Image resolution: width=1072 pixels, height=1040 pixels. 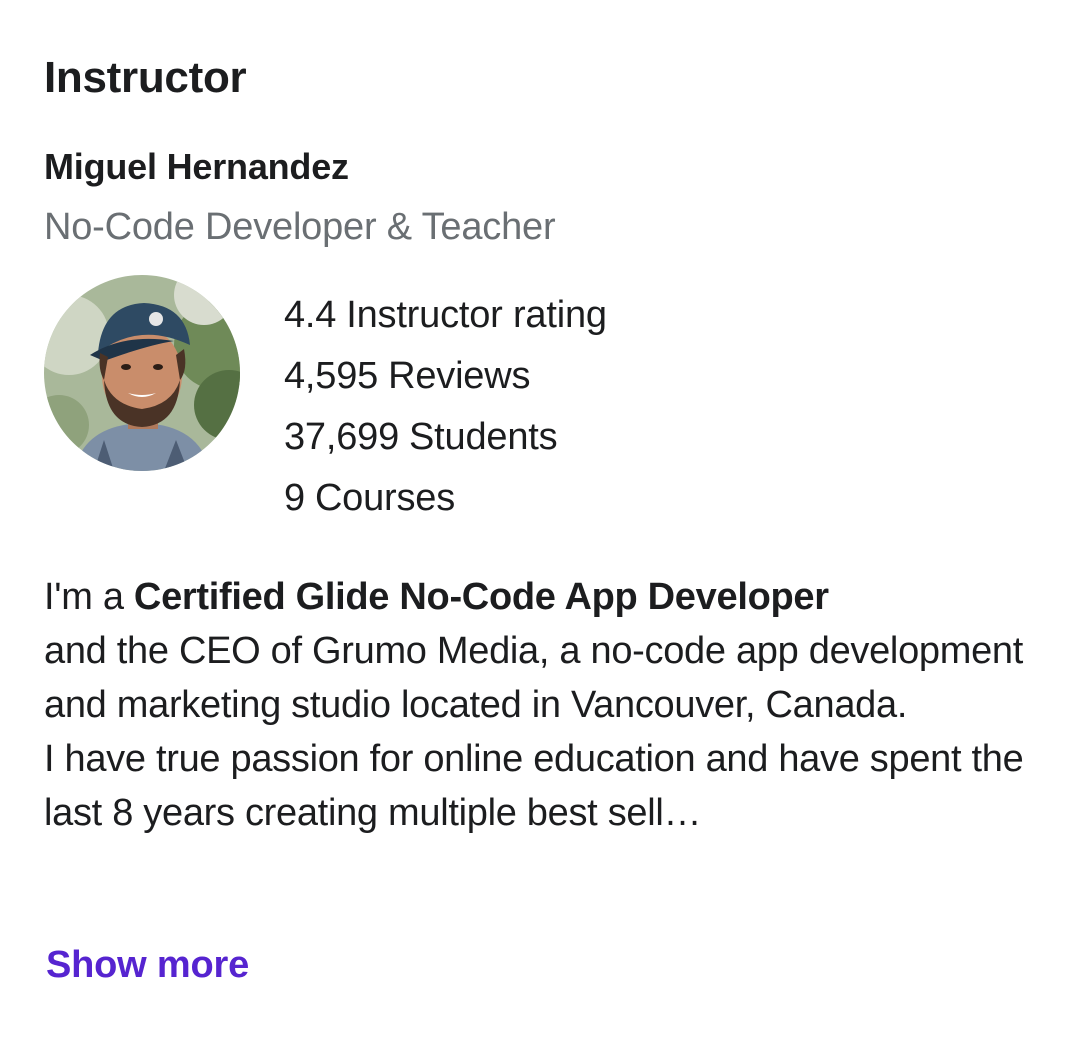 I want to click on stat-label: Reviews, so click(x=459, y=375).